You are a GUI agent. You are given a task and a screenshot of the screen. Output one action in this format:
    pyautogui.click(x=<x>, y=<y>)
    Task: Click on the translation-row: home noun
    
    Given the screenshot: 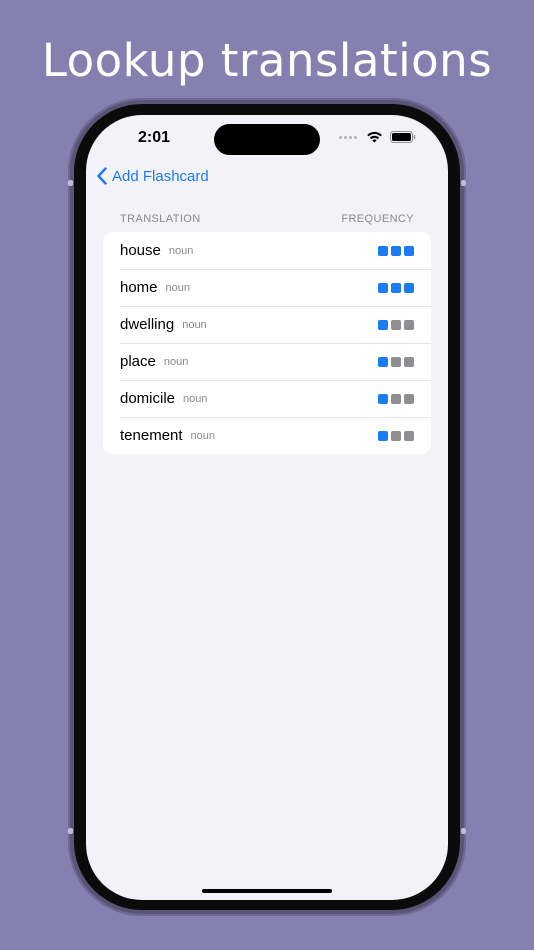 What is the action you would take?
    pyautogui.click(x=267, y=287)
    